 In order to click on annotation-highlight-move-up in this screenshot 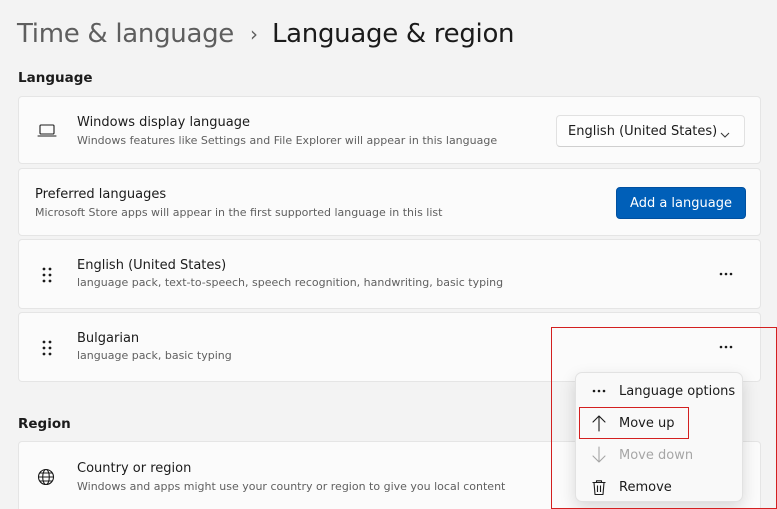, I will do `click(634, 423)`.